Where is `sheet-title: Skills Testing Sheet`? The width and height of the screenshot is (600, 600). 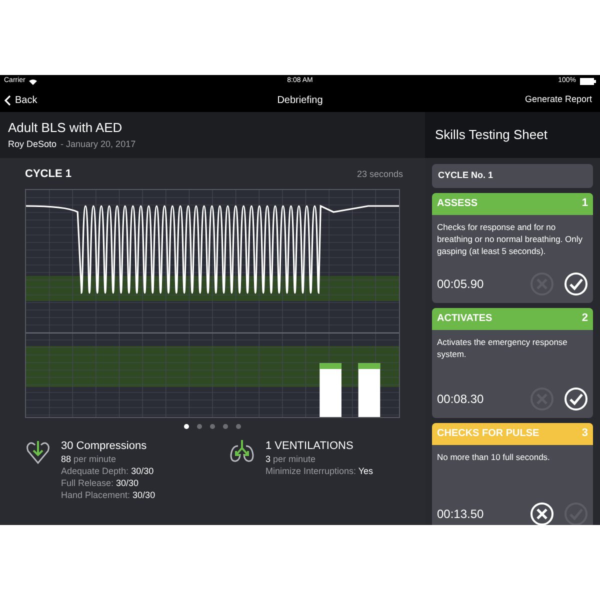 sheet-title: Skills Testing Sheet is located at coordinates (491, 135).